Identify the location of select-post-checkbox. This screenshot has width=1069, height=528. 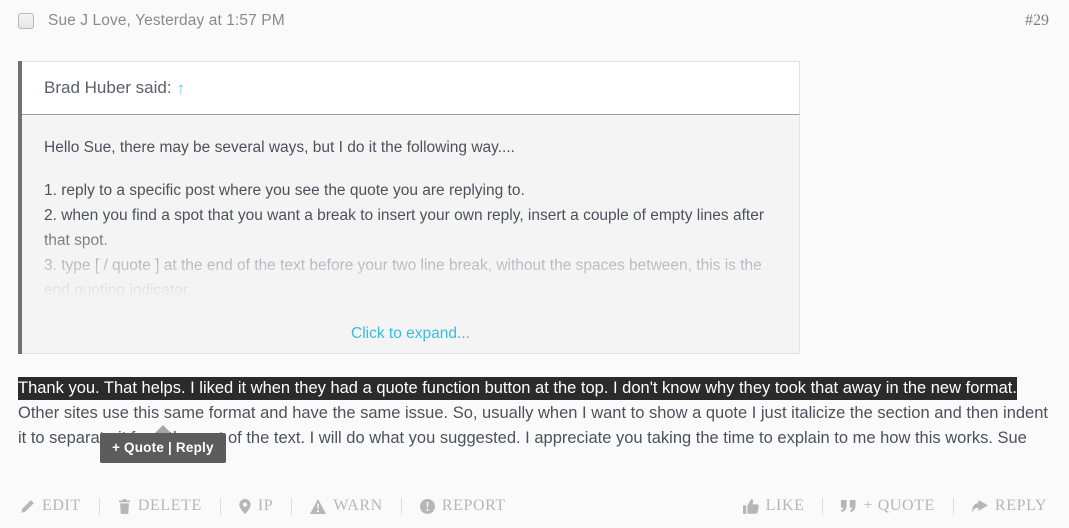
(26, 21).